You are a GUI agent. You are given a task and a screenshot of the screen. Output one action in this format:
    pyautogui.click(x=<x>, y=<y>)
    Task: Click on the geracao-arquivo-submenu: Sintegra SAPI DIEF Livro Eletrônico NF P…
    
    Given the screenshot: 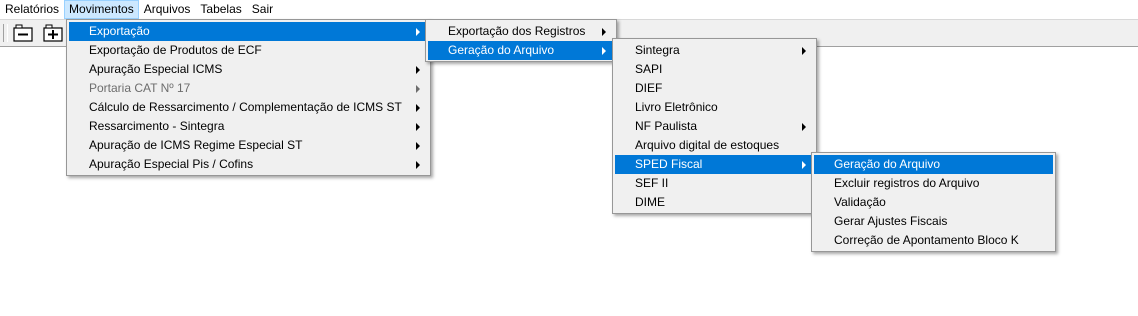 What is the action you would take?
    pyautogui.click(x=714, y=126)
    